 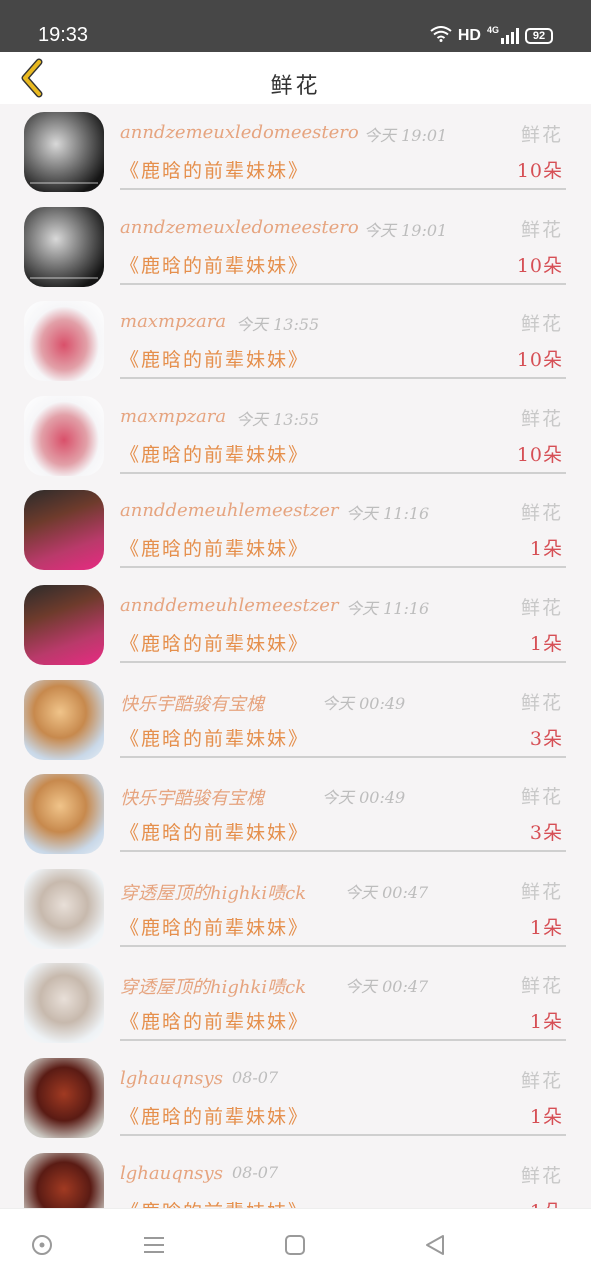 I want to click on status-indicators: HD 4G 92, so click(x=491, y=36).